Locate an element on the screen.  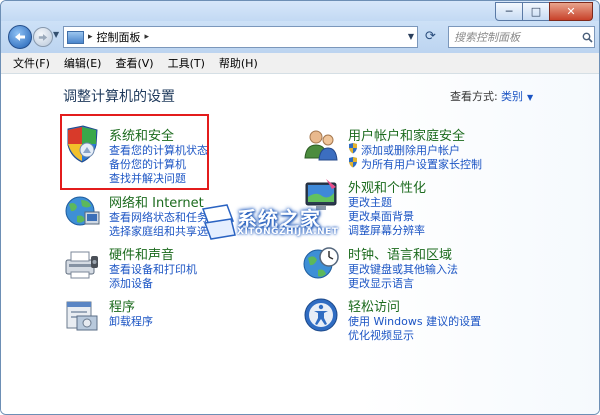
ease-of-access-icon is located at coordinates (321, 315).